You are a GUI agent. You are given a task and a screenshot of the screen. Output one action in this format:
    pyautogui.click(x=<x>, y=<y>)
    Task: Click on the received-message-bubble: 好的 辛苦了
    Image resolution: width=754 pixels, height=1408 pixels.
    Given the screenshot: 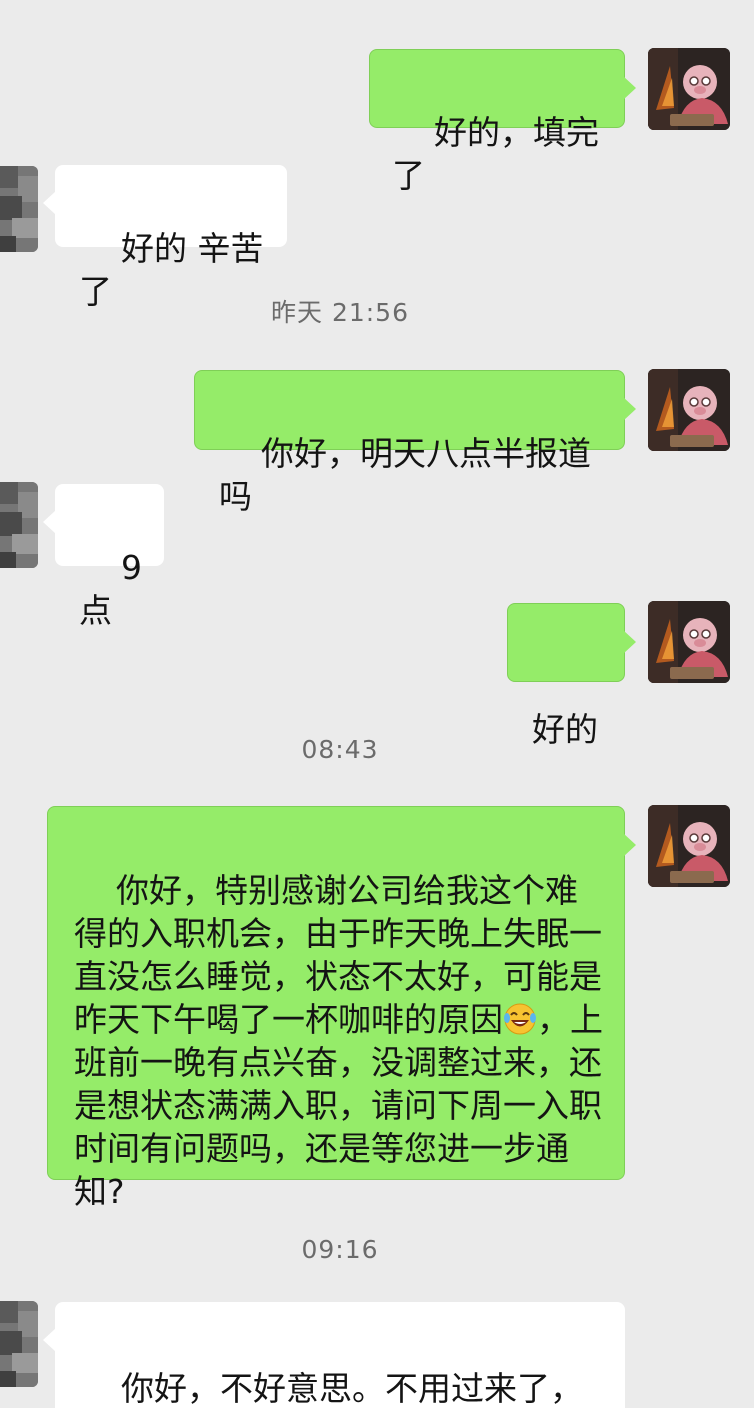 What is the action you would take?
    pyautogui.click(x=165, y=238)
    